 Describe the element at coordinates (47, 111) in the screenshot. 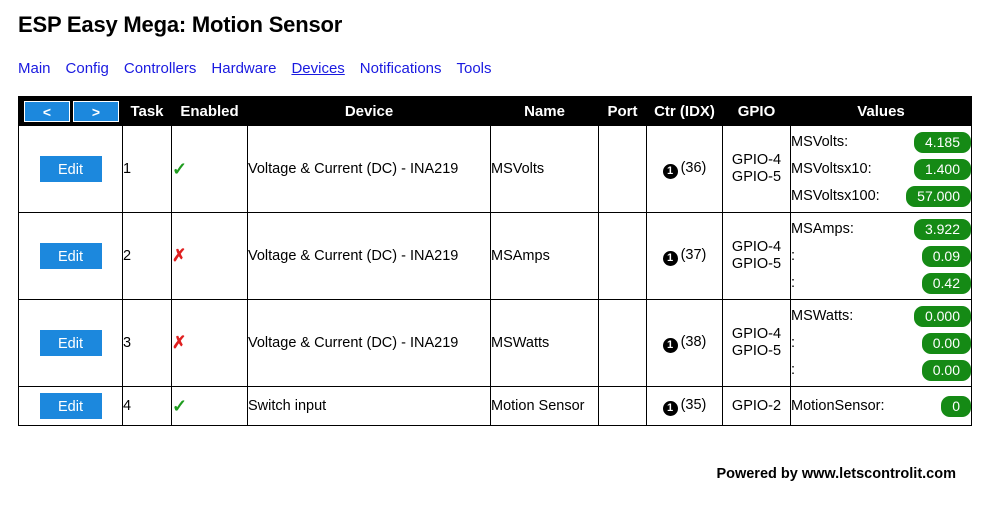

I see `prev-page-button: <` at that location.